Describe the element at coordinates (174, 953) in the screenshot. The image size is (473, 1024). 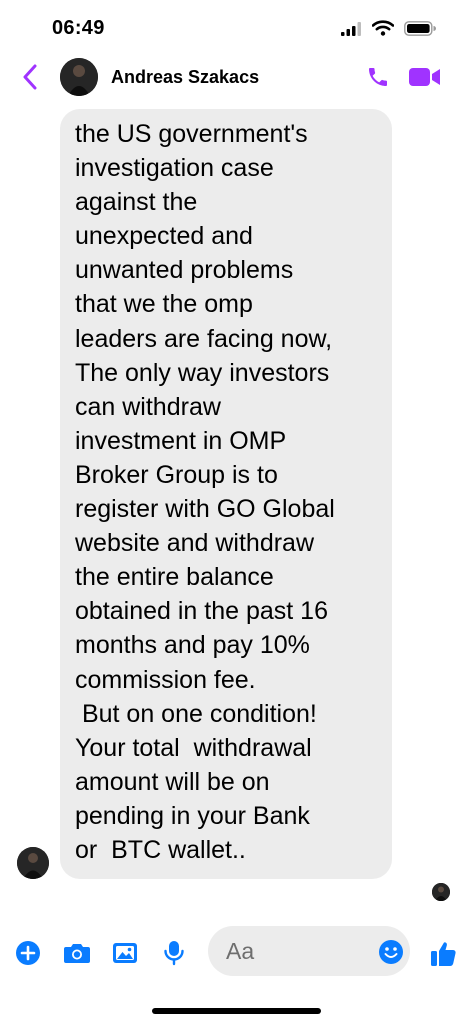
I see `microphone-icon` at that location.